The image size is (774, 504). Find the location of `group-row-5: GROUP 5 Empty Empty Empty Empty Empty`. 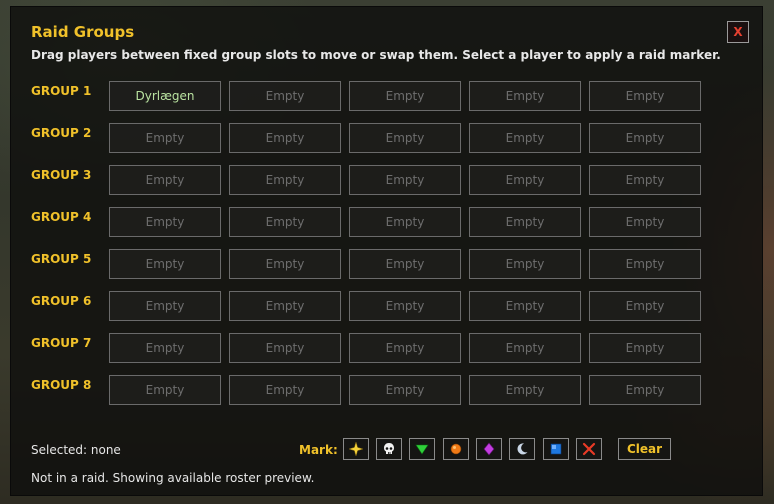

group-row-5: GROUP 5 Empty Empty Empty Empty Empty is located at coordinates (371, 264).